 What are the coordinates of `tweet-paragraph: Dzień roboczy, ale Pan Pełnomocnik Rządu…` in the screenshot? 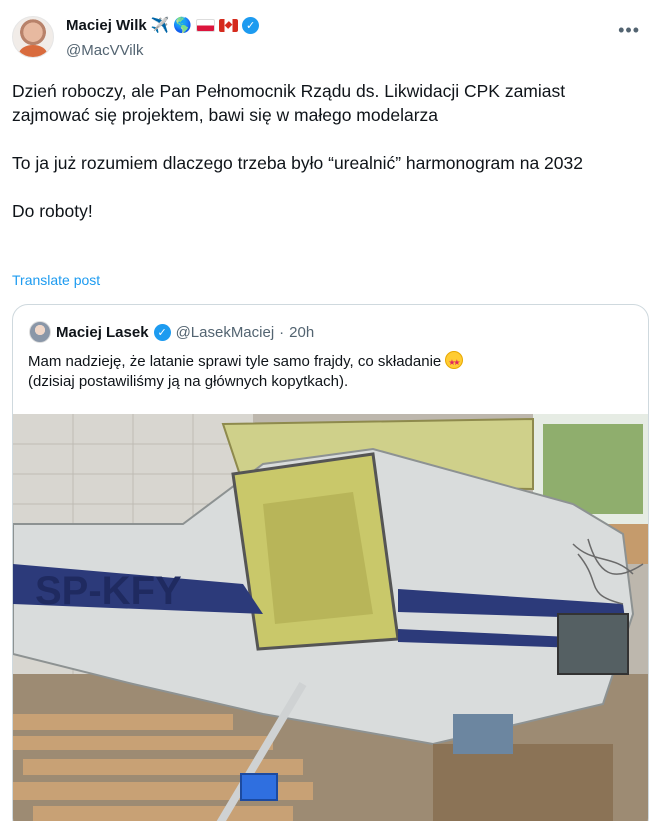 It's located at (289, 103).